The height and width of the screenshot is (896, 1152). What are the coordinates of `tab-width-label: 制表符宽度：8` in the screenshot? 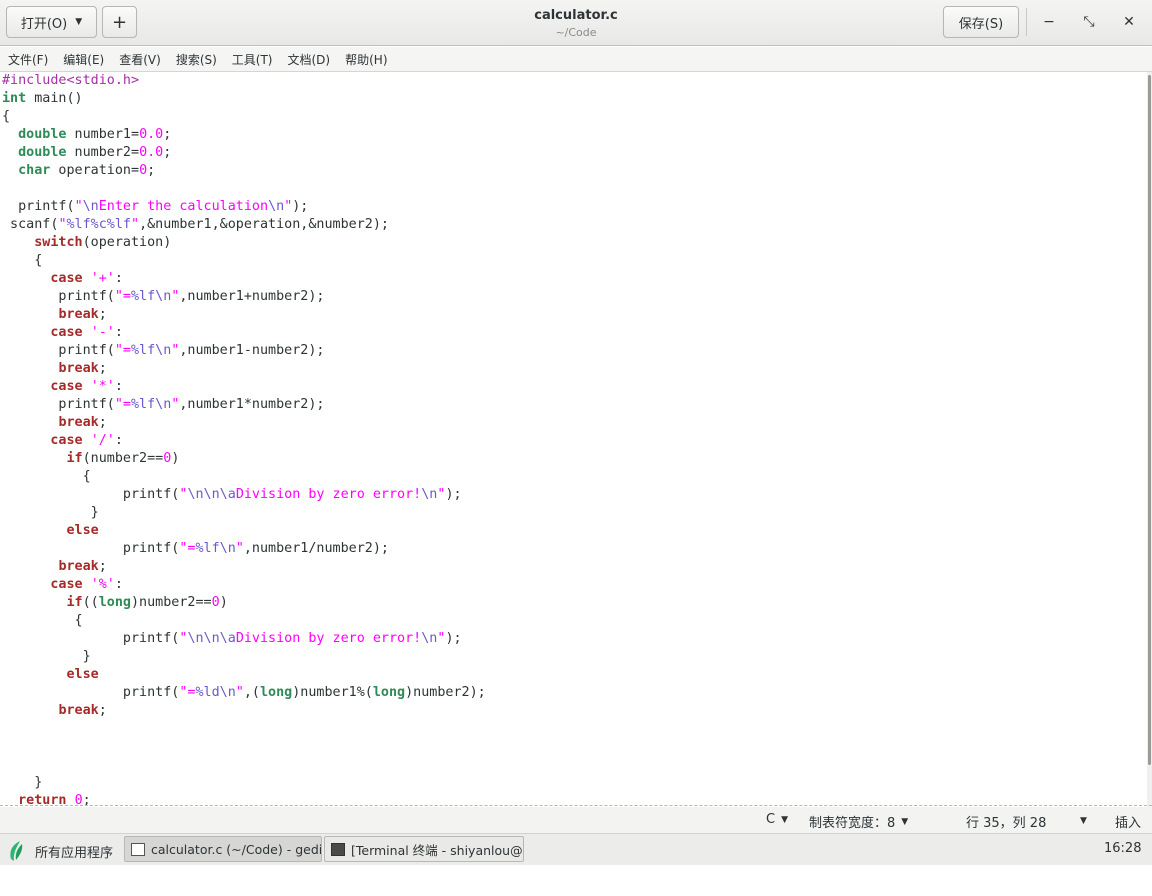 It's located at (852, 823).